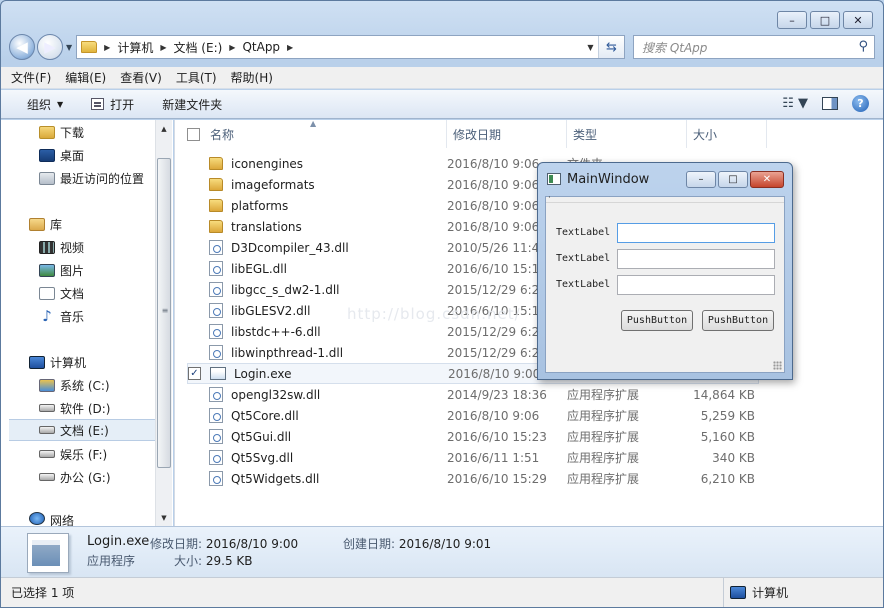 Image resolution: width=884 pixels, height=608 pixels. I want to click on breadcrumb-drive-e: 文档 (E:), so click(197, 47).